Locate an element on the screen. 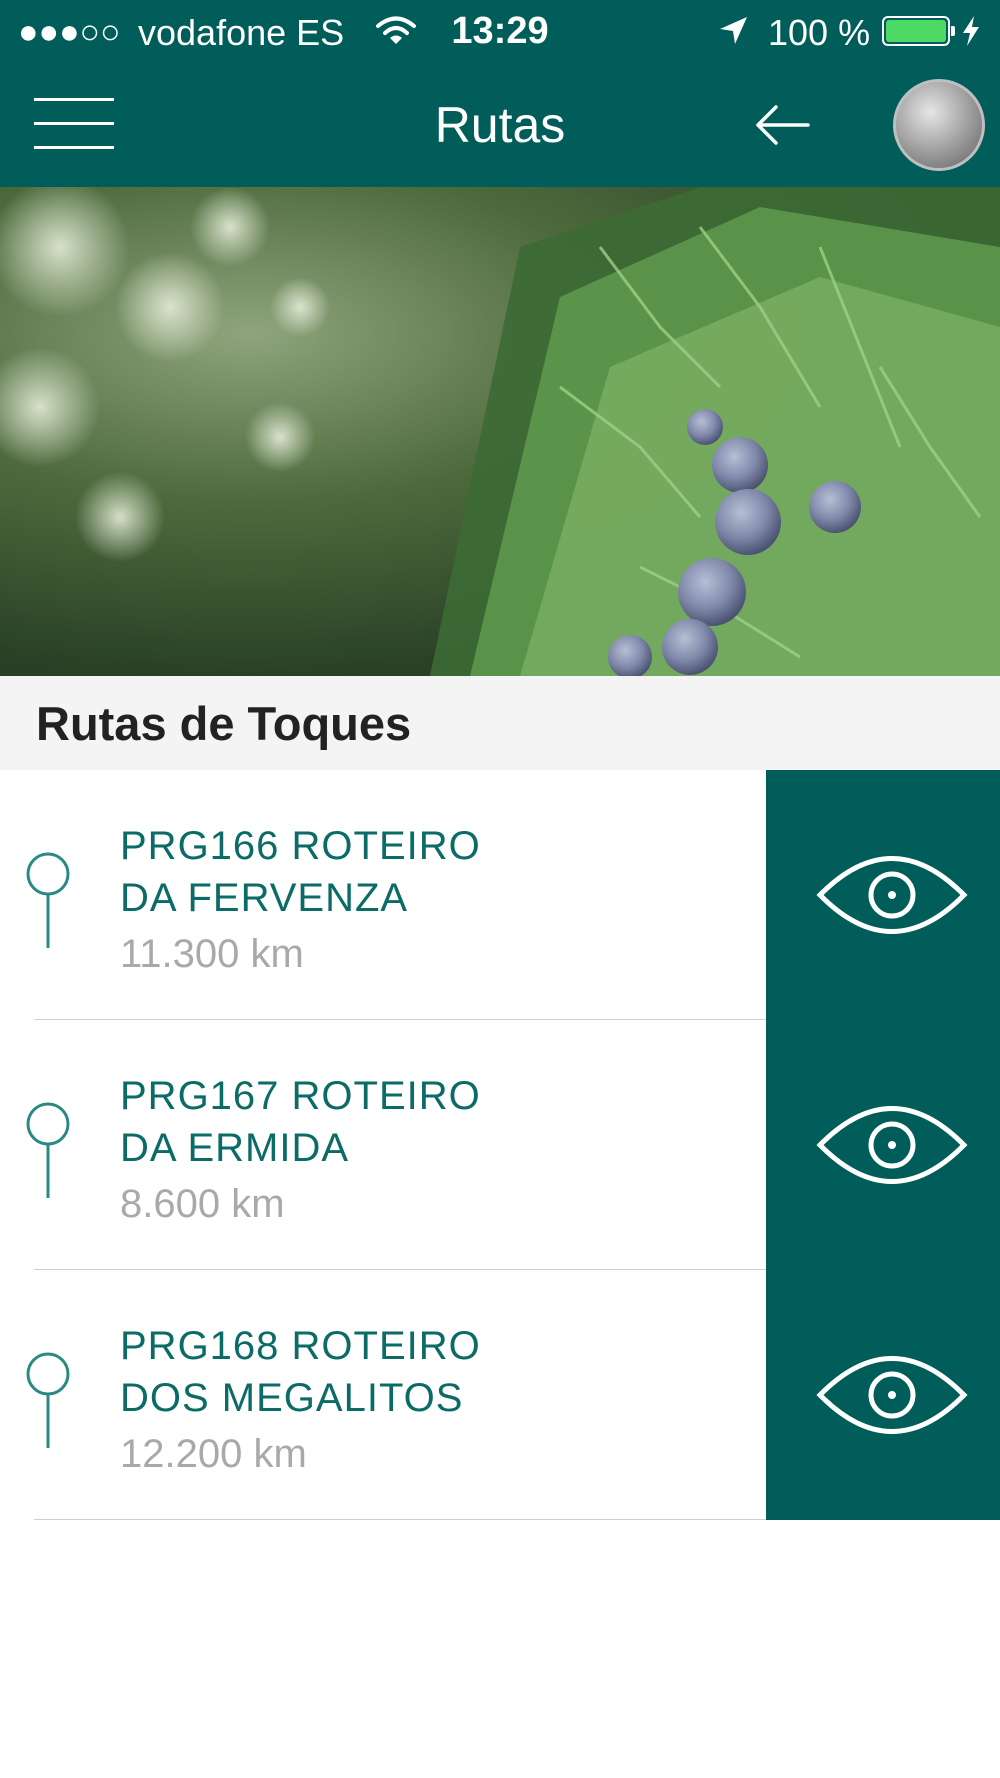 The width and height of the screenshot is (1000, 1778). route-name: PRG167 ROTEIRO DA ERMIDA is located at coordinates (300, 1122).